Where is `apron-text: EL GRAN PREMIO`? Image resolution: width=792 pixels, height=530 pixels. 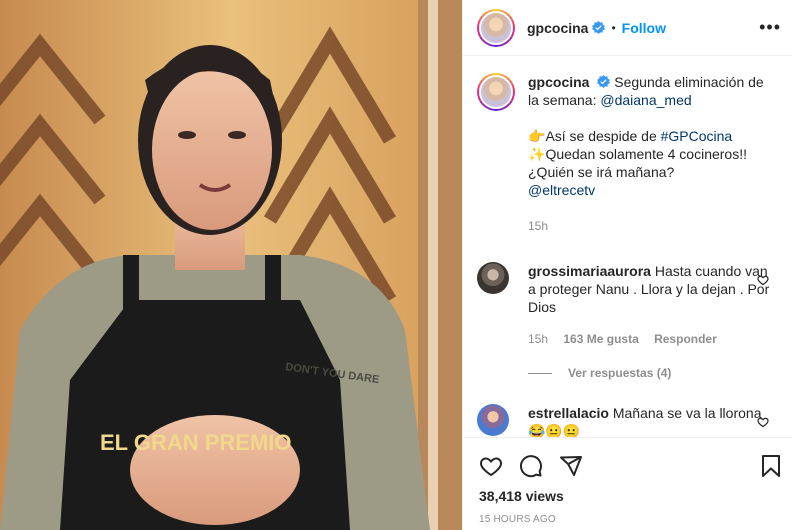
apron-text: EL GRAN PREMIO is located at coordinates (196, 442).